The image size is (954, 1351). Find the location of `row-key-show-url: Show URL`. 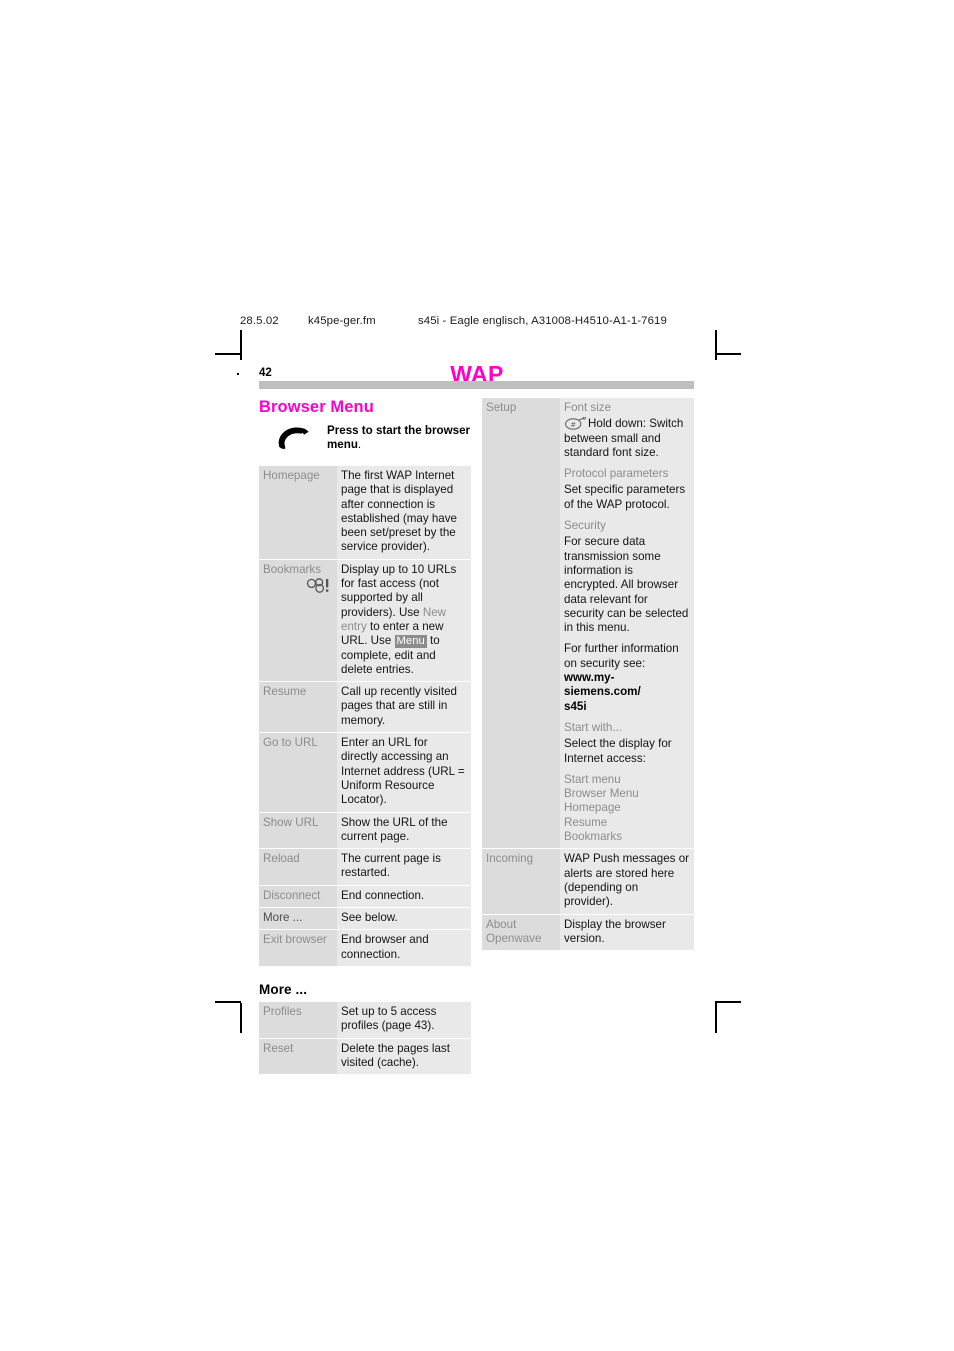

row-key-show-url: Show URL is located at coordinates (298, 831).